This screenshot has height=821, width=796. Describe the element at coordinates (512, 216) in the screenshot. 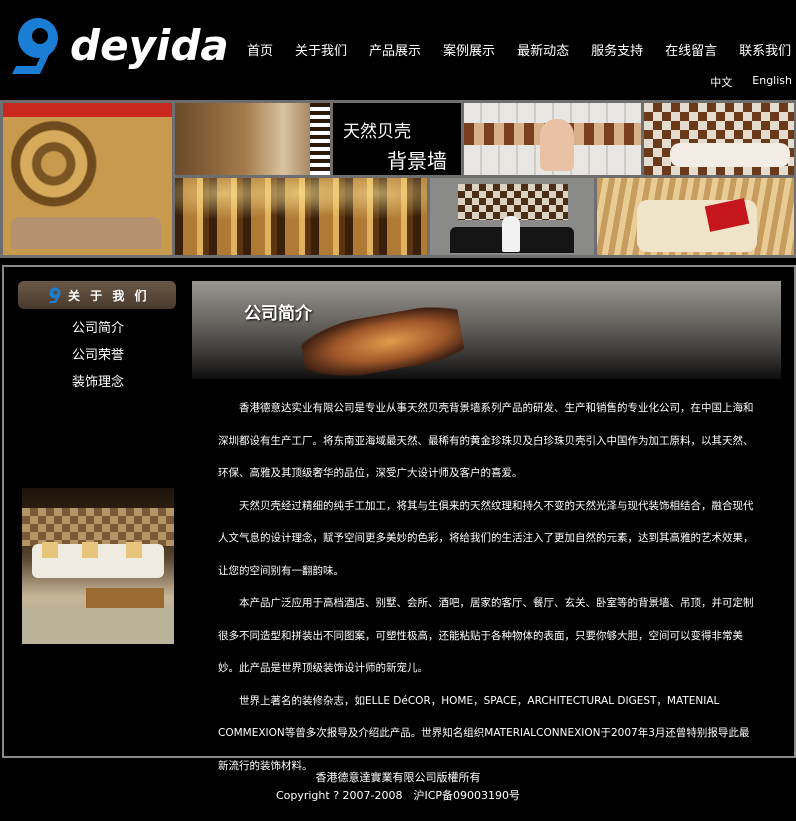

I see `banner-image-lounge` at that location.